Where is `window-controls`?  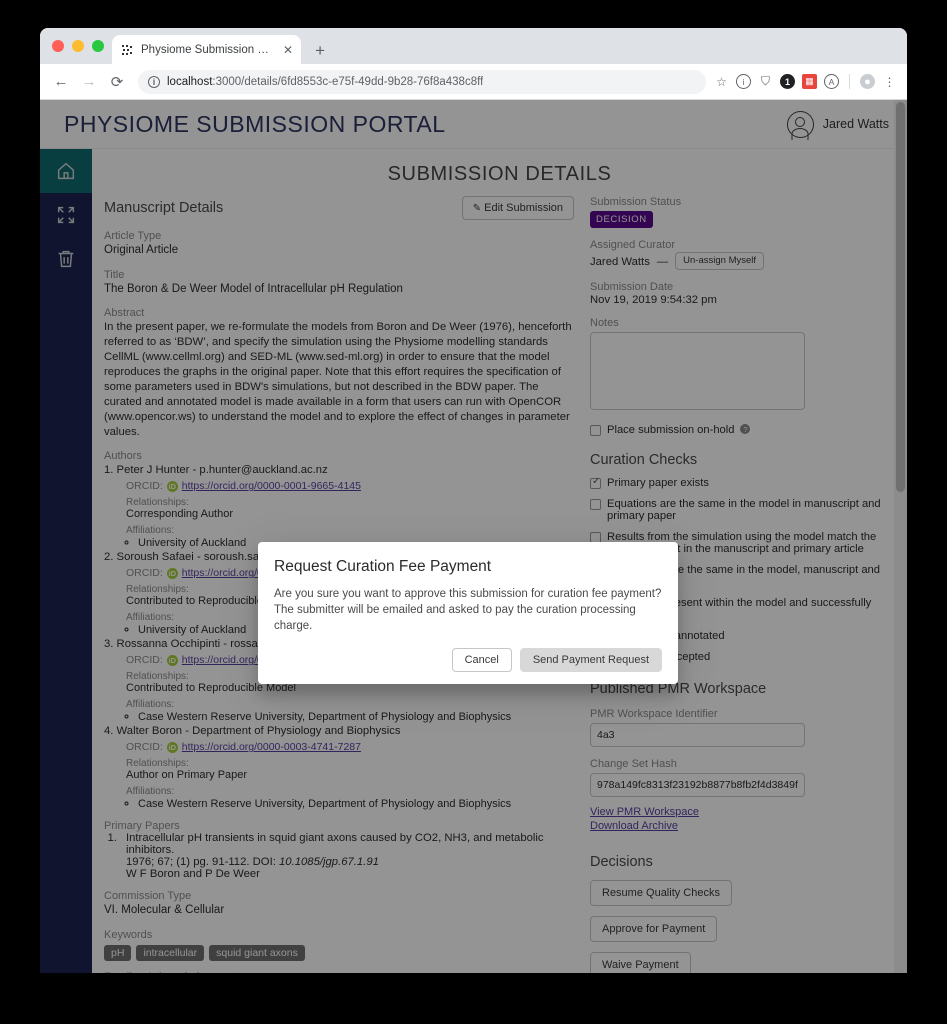
window-controls is located at coordinates (81, 46).